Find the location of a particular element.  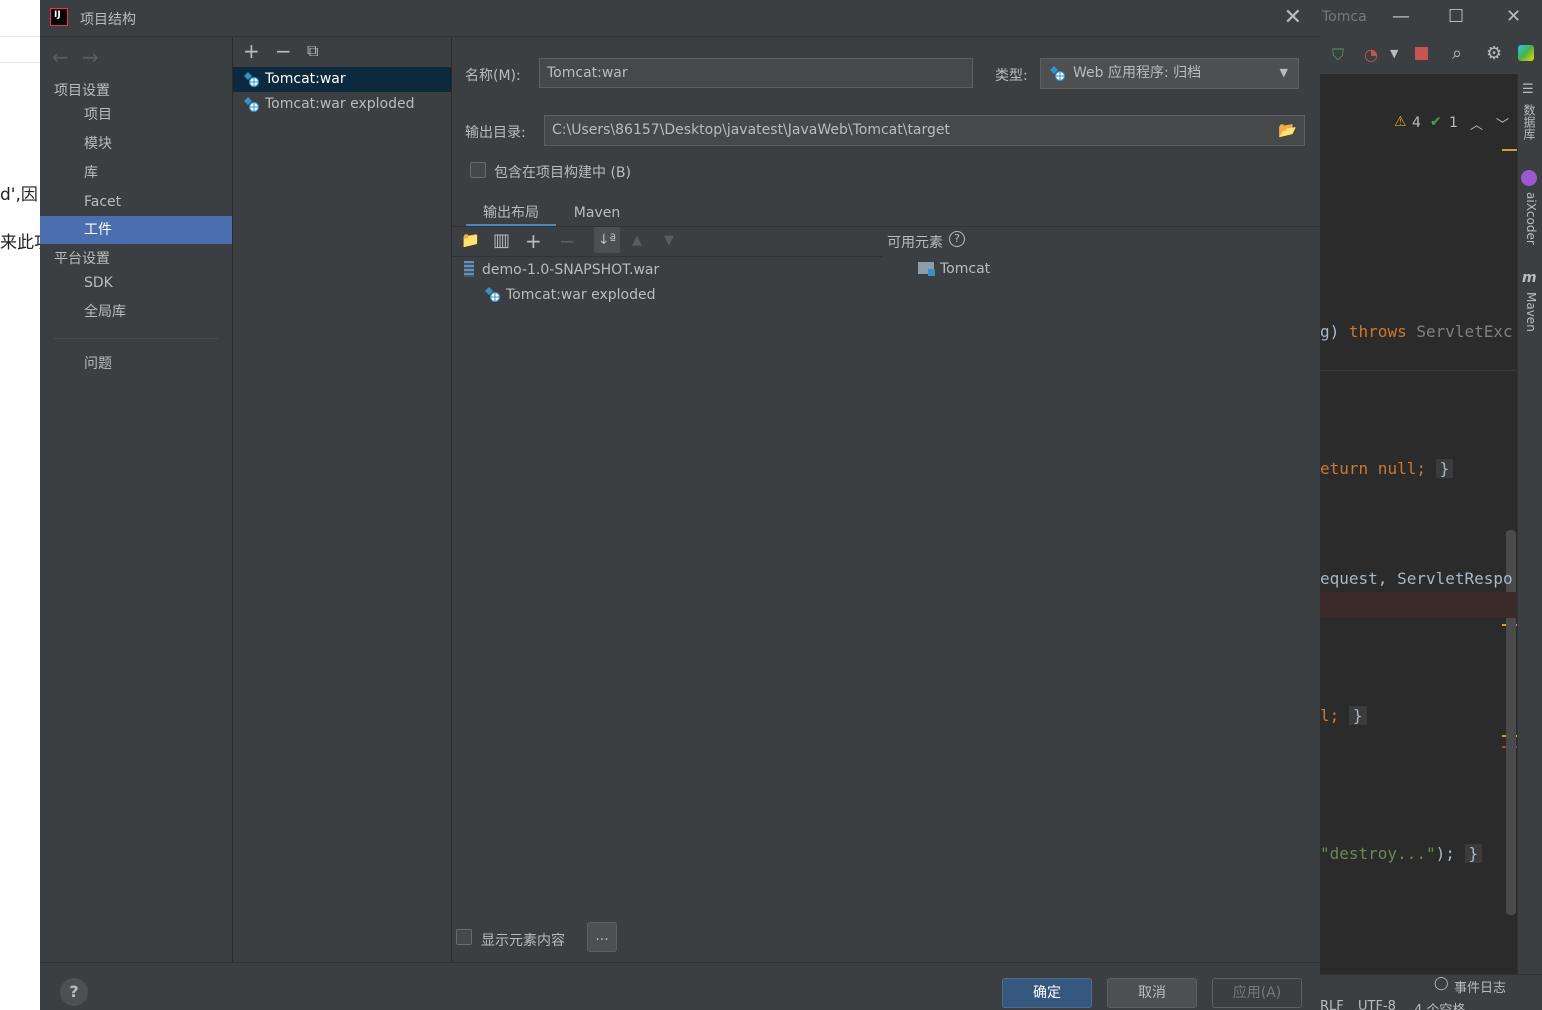

tool-window-maven: Maven is located at coordinates (1530, 312).